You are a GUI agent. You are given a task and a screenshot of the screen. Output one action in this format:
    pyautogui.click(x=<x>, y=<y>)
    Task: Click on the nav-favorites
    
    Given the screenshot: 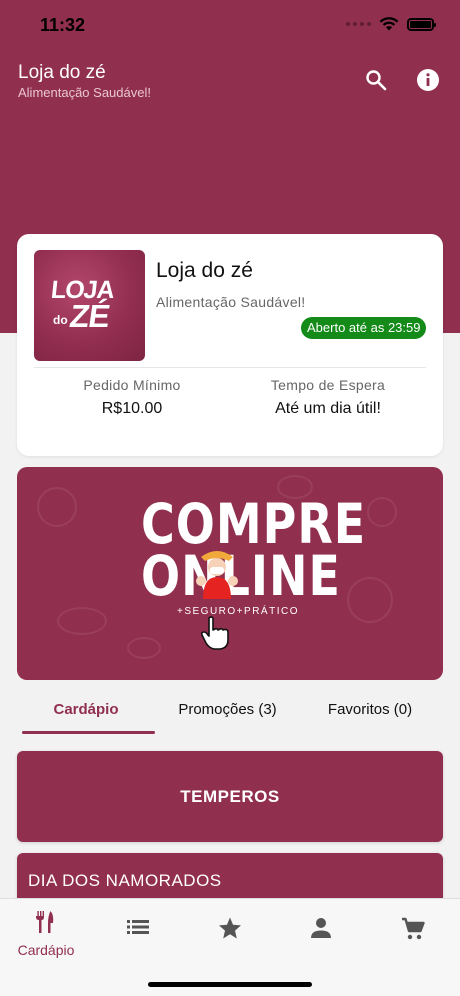 What is the action you would take?
    pyautogui.click(x=230, y=930)
    